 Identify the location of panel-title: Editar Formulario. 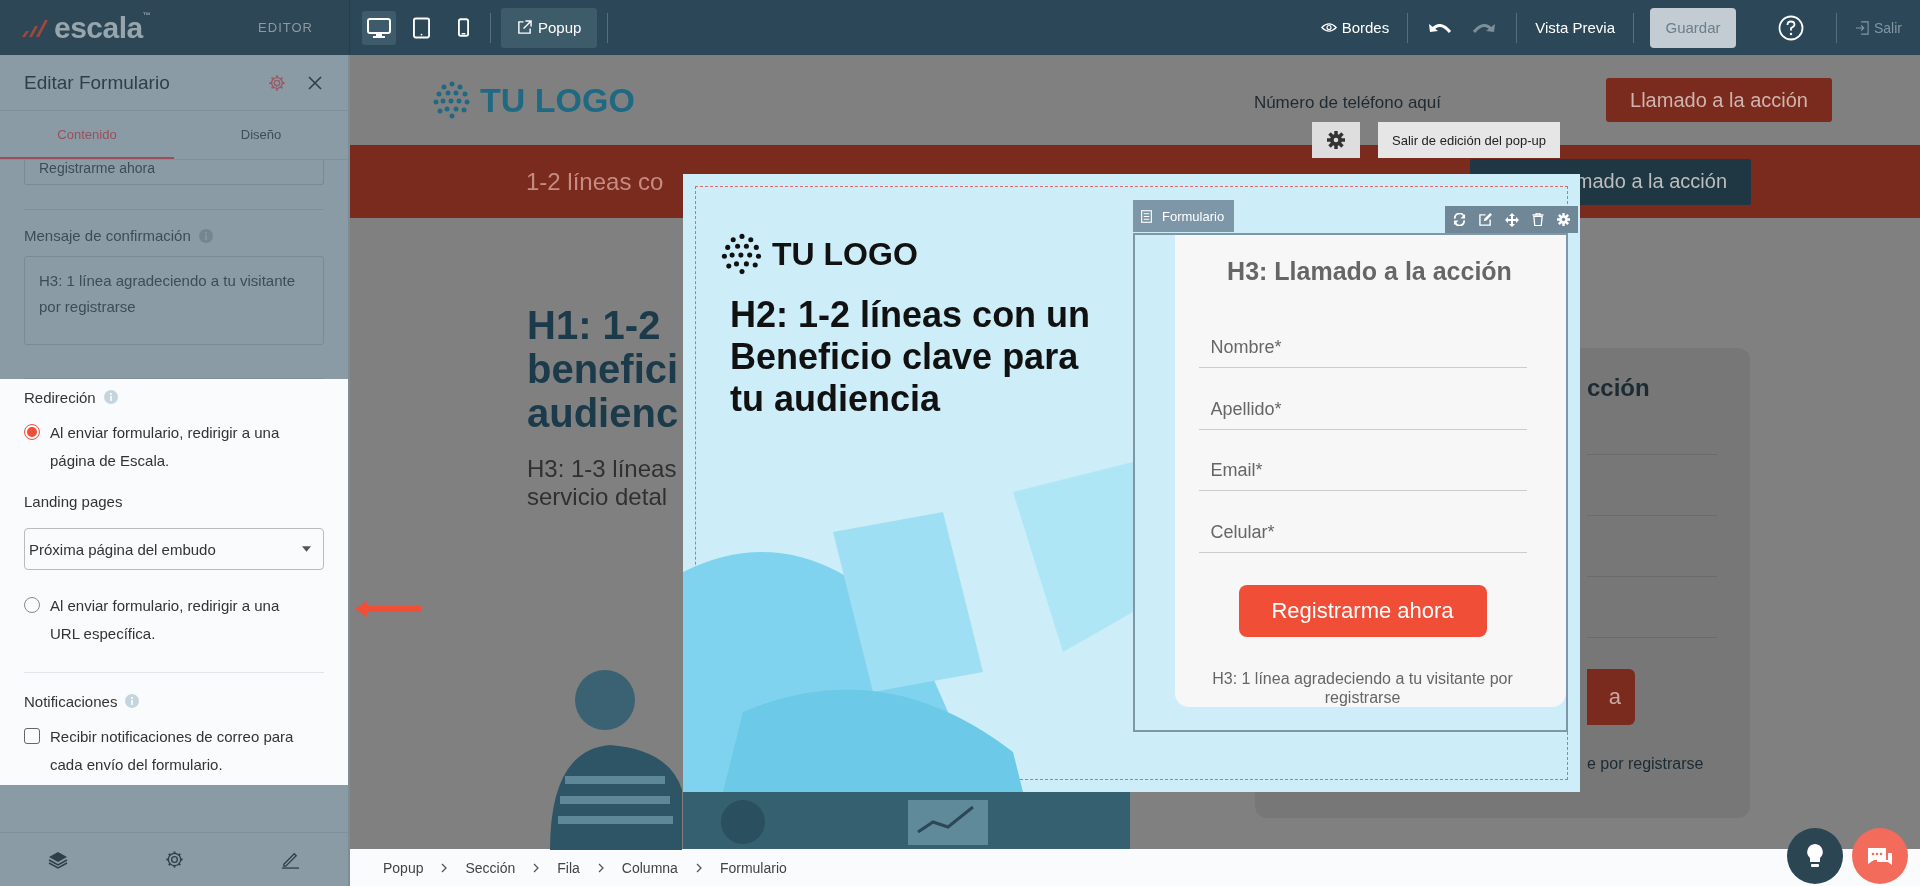
(97, 82).